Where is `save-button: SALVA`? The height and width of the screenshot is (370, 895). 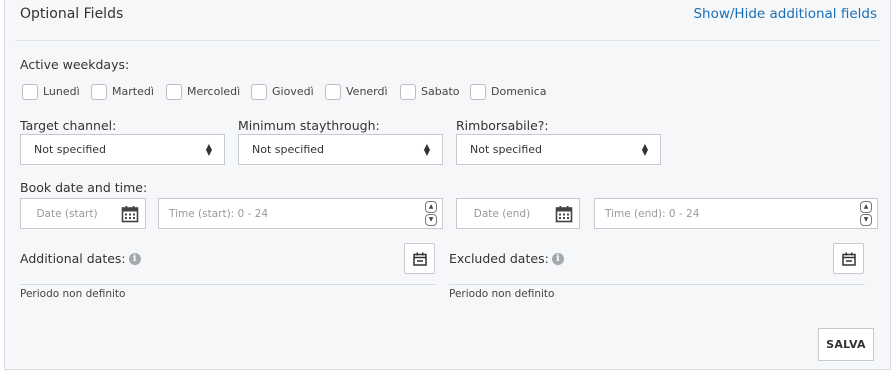 save-button: SALVA is located at coordinates (846, 344).